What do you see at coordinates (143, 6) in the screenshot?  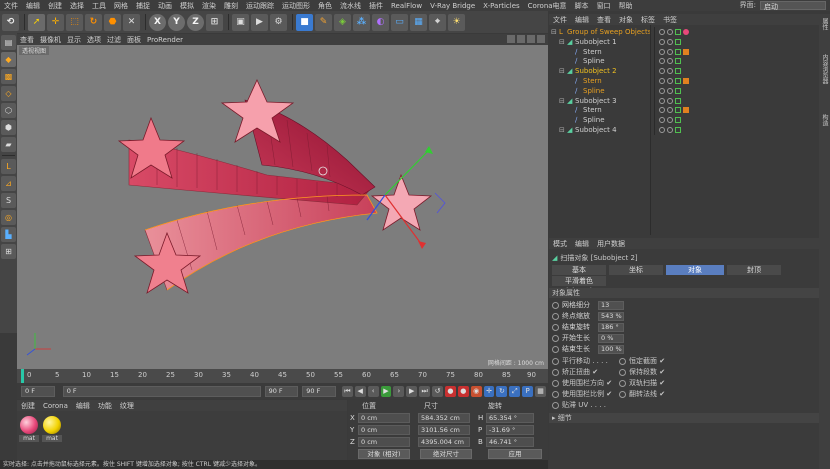 I see `menu-snap: 捕捉` at bounding box center [143, 6].